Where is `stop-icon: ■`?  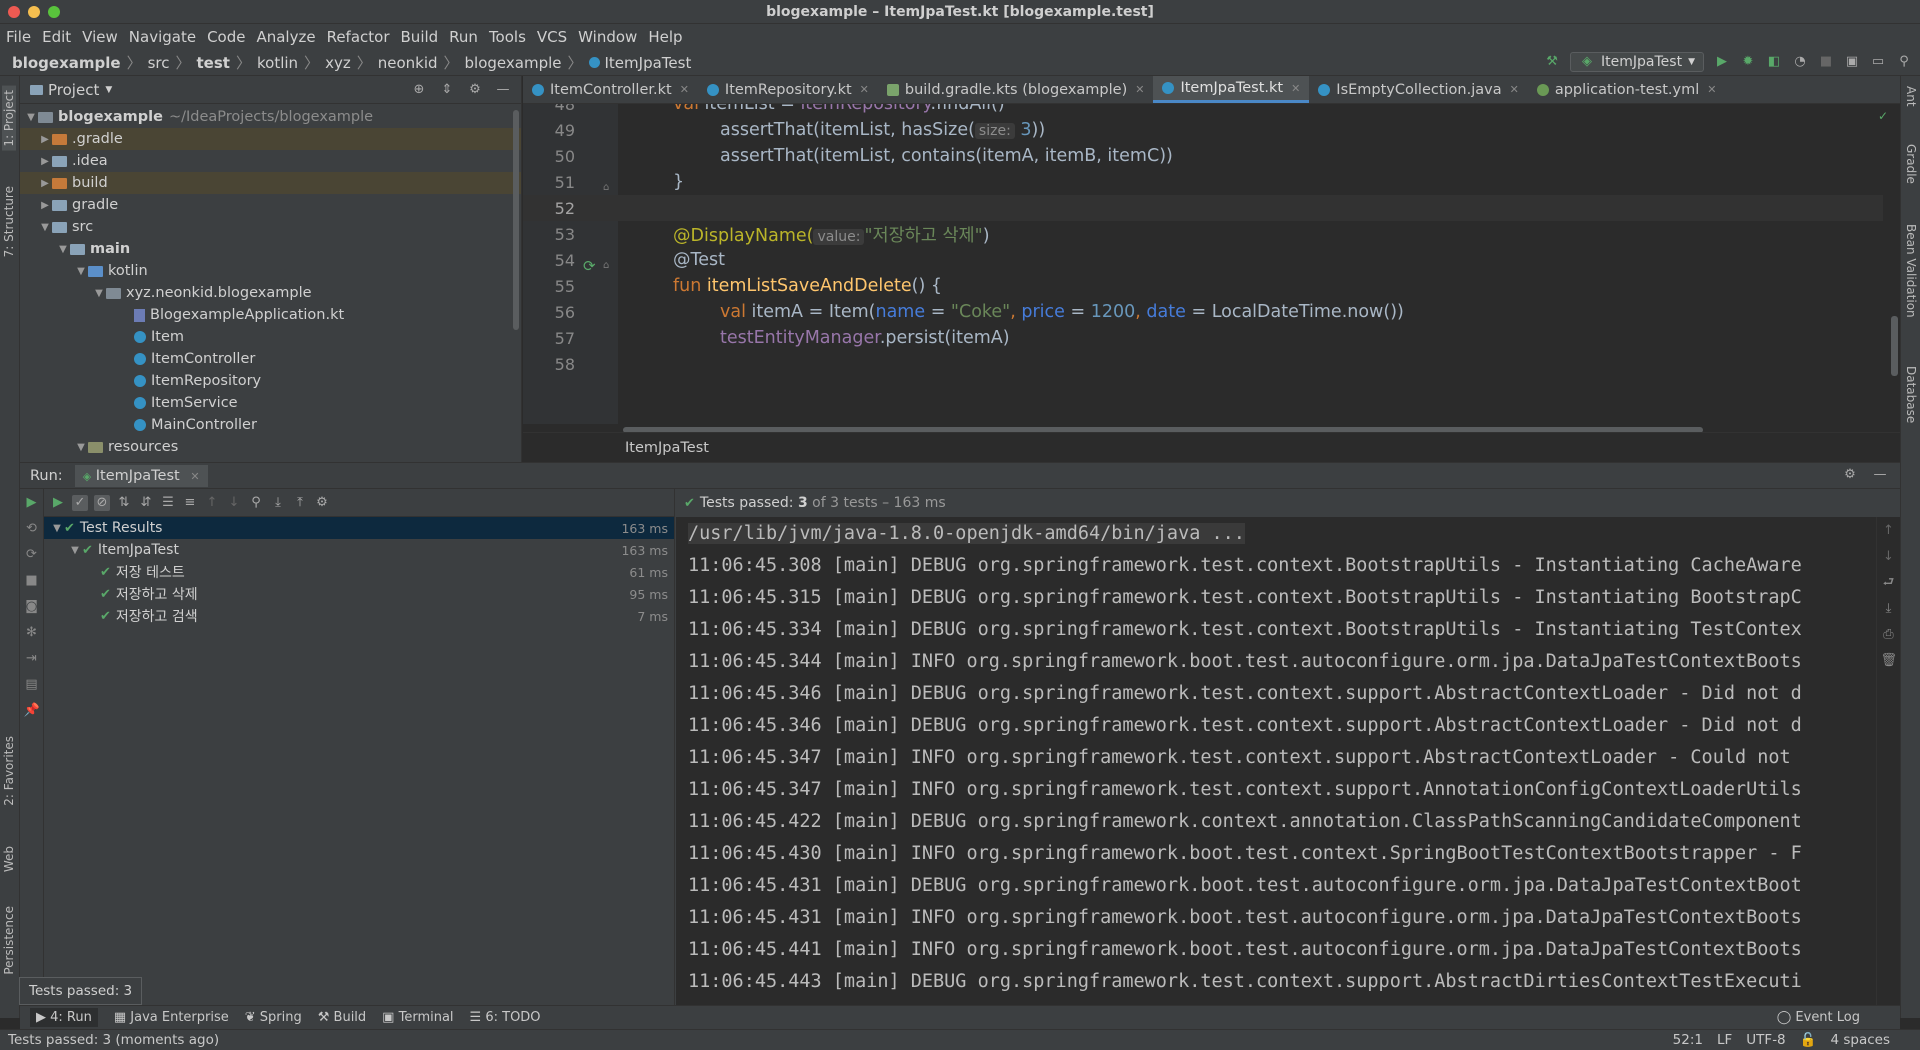 stop-icon: ■ is located at coordinates (1826, 62).